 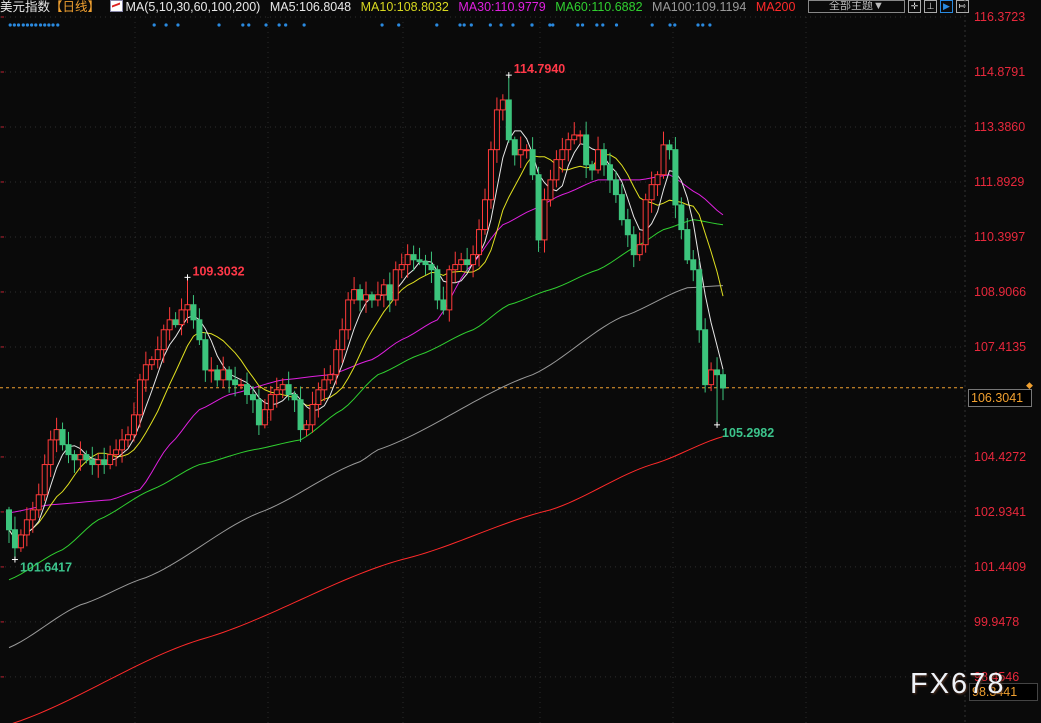 I want to click on y-tick-label: 102.9341, so click(x=1000, y=512).